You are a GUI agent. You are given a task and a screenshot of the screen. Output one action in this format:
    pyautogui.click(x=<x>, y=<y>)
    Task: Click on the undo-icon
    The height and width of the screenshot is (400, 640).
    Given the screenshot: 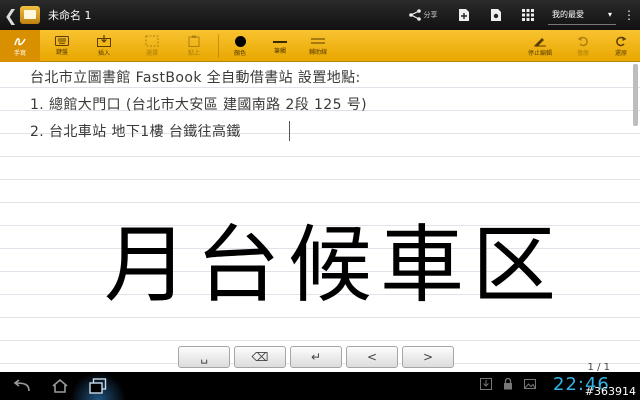 What is the action you would take?
    pyautogui.click(x=582, y=41)
    